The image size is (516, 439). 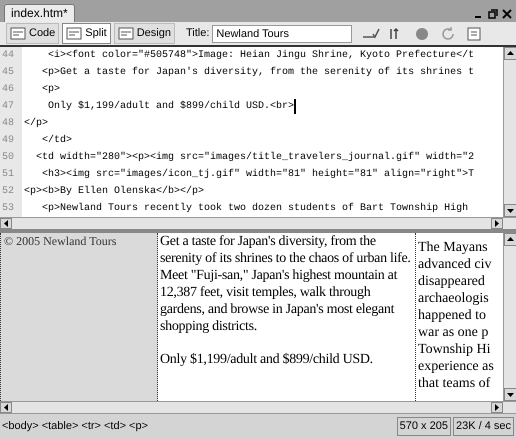 What do you see at coordinates (452, 281) in the screenshot?
I see `article-line: disappeared` at bounding box center [452, 281].